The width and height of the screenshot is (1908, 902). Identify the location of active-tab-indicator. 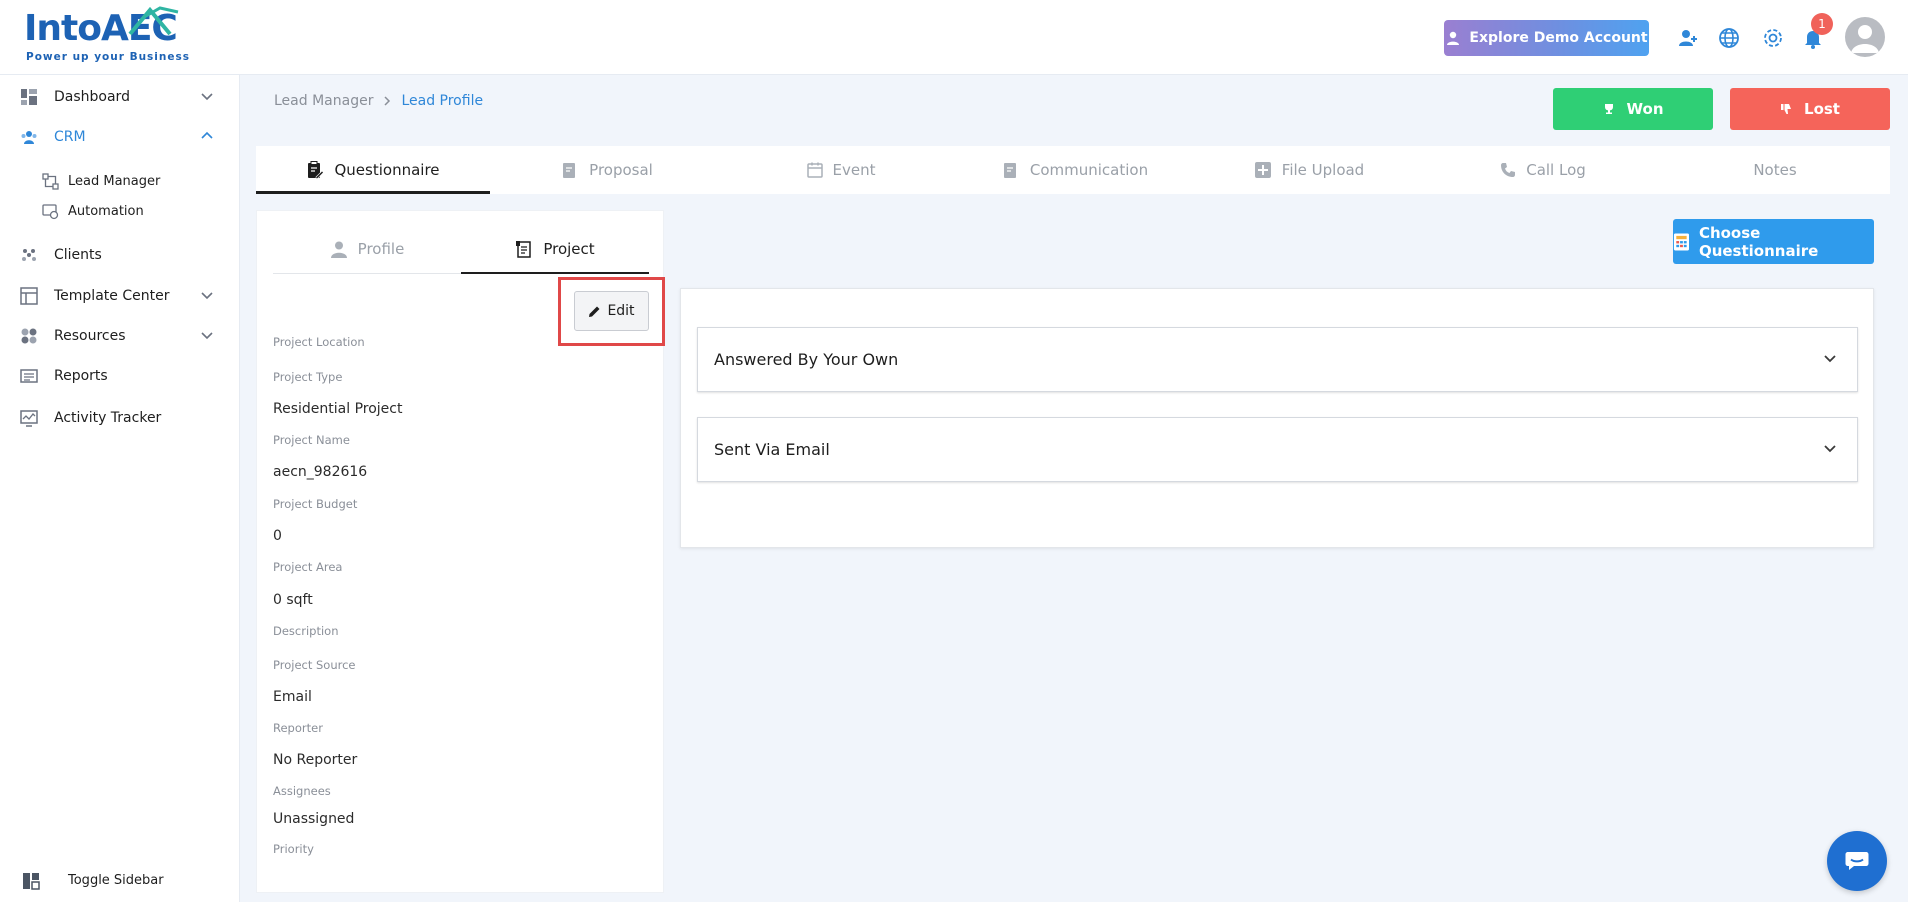
(373, 192).